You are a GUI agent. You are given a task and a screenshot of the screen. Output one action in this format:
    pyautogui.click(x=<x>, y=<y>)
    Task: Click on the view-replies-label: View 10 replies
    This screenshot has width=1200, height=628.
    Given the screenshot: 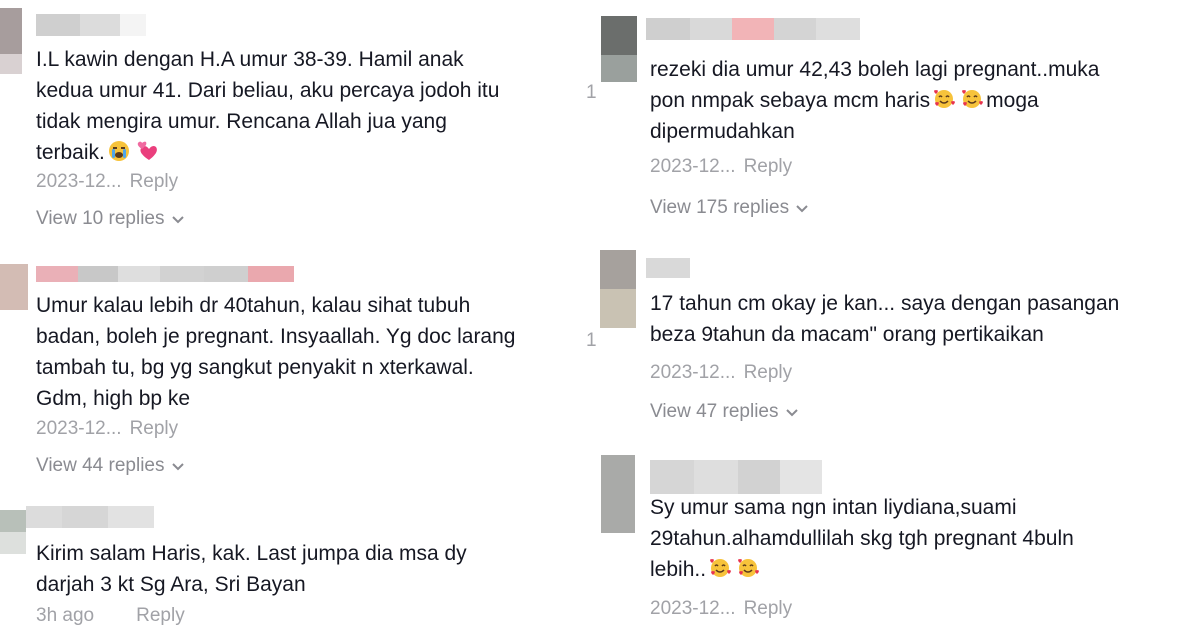 What is the action you would take?
    pyautogui.click(x=100, y=218)
    